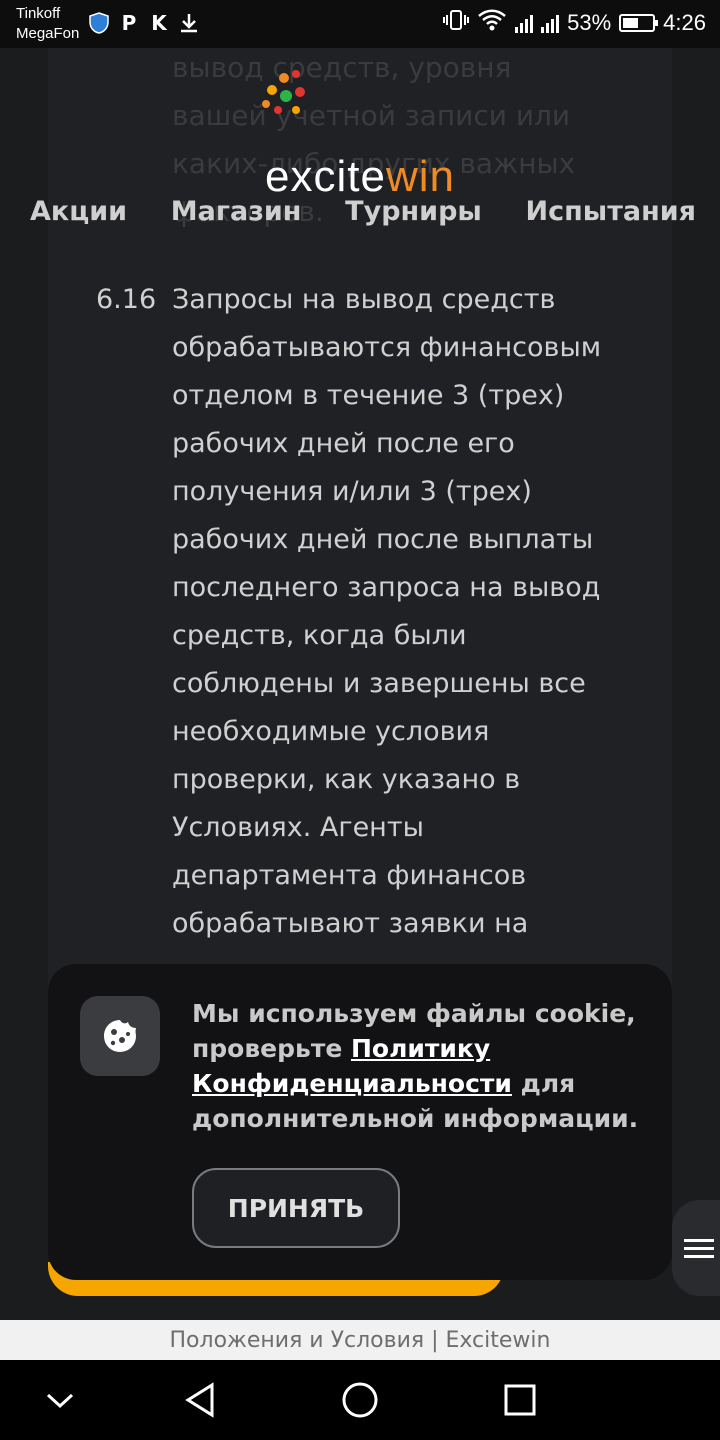 The image size is (720, 1440). What do you see at coordinates (550, 23) in the screenshot?
I see `signal-2-icon` at bounding box center [550, 23].